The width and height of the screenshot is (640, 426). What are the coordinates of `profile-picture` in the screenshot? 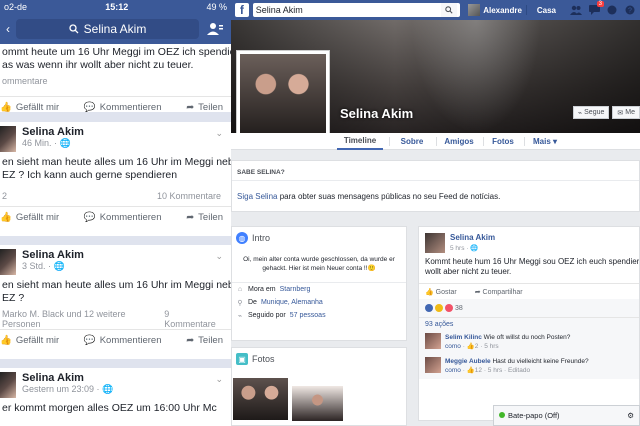 It's located at (283, 97).